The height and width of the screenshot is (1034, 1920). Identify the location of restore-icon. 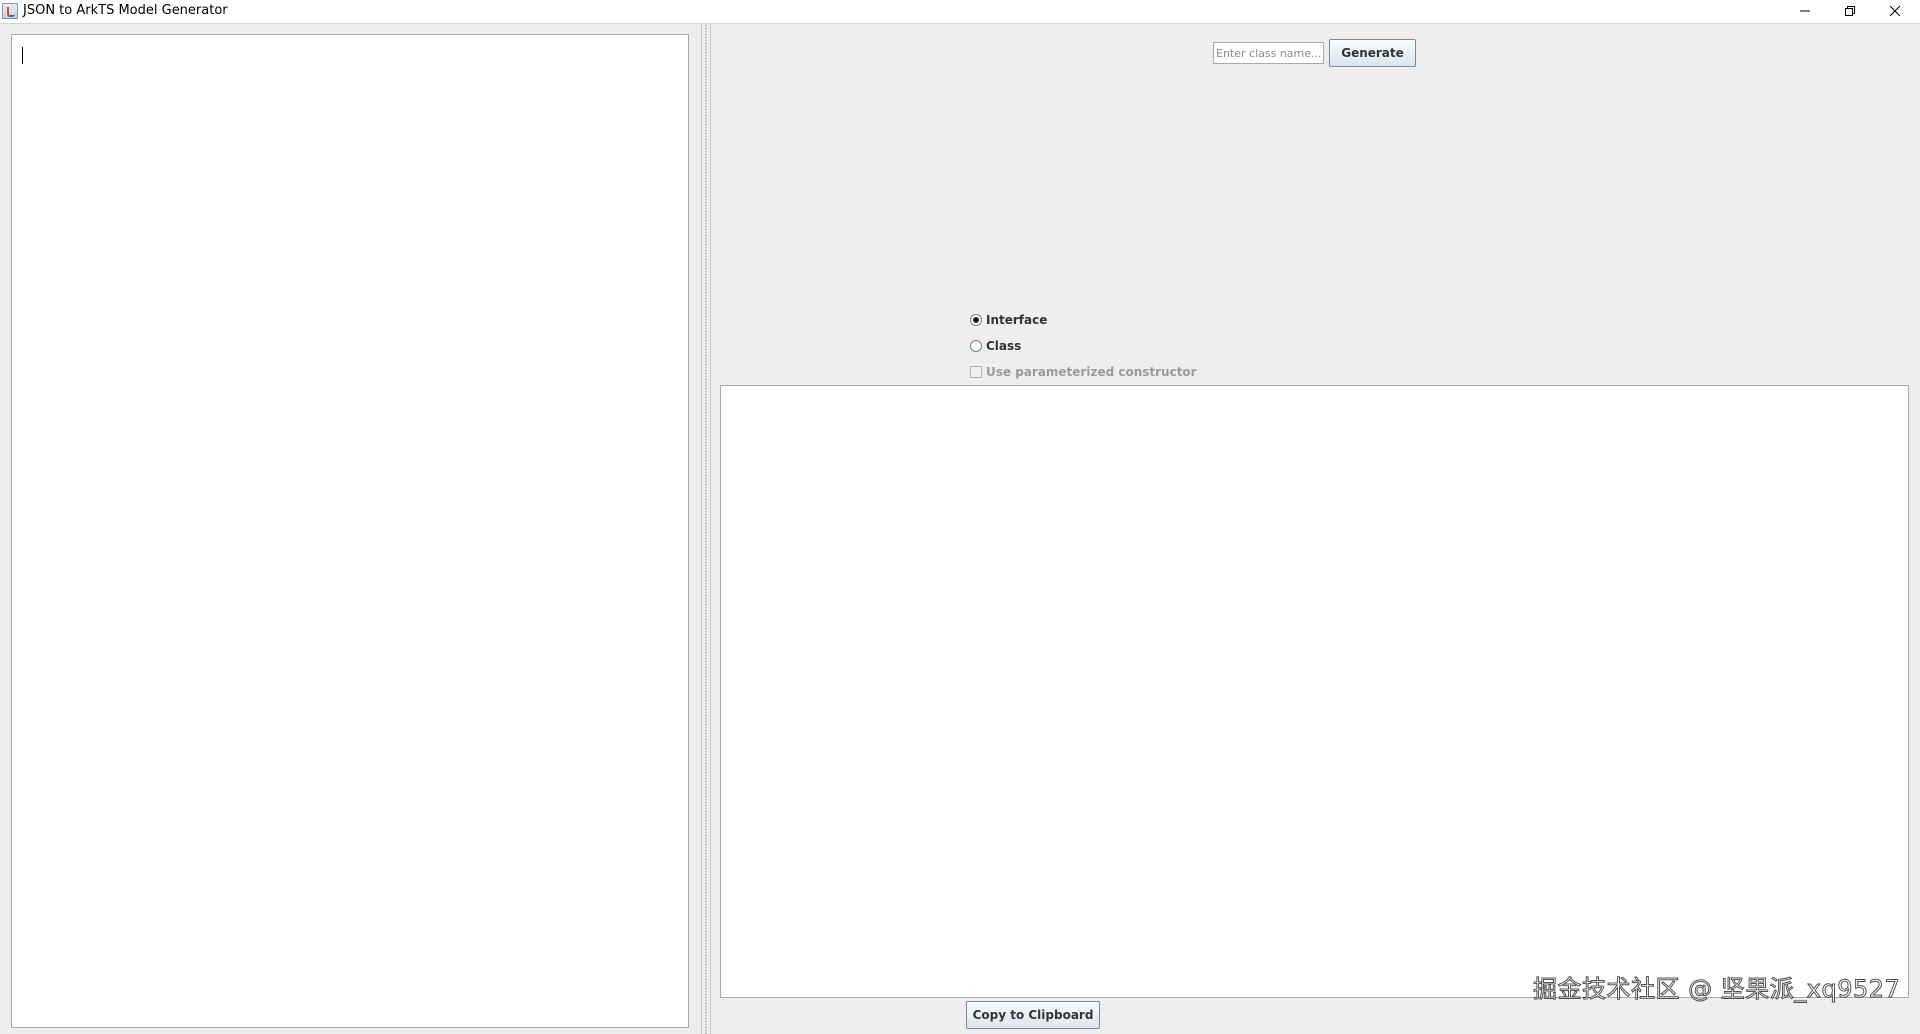
(1849, 11).